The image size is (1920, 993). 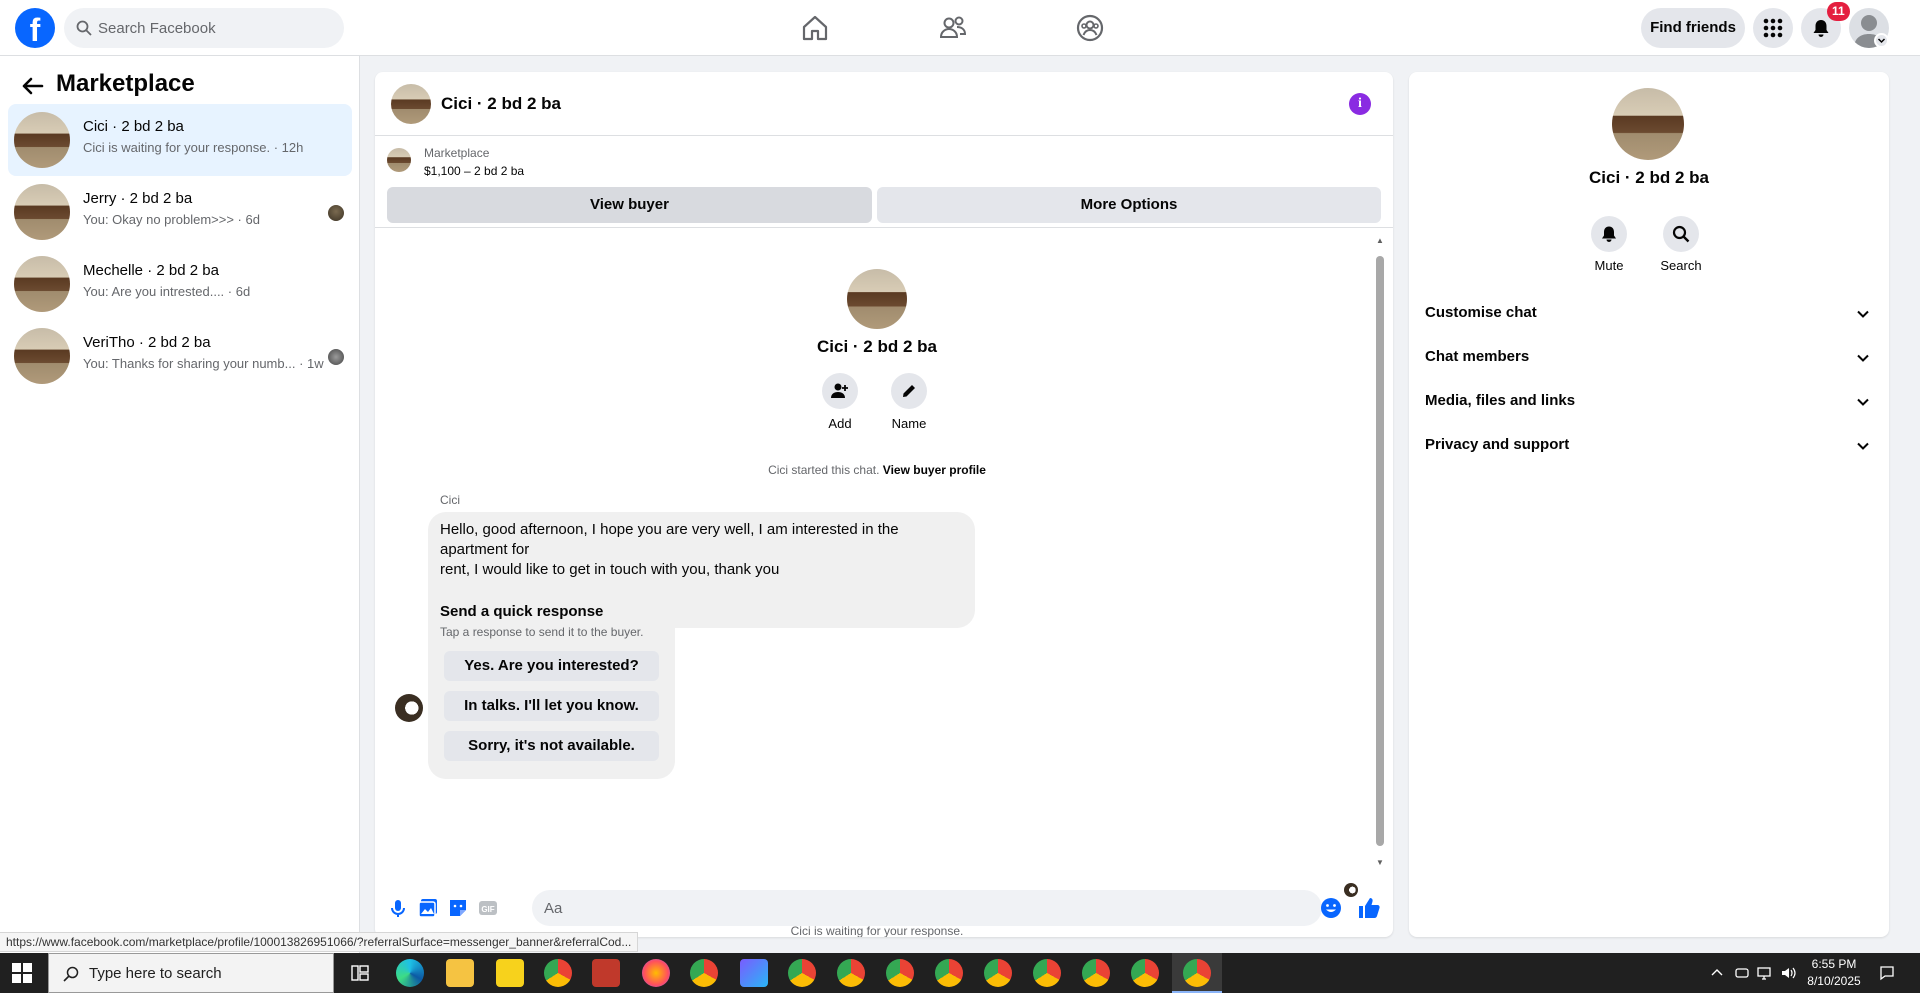 What do you see at coordinates (1693, 28) in the screenshot?
I see `find-friends-button: Find friends` at bounding box center [1693, 28].